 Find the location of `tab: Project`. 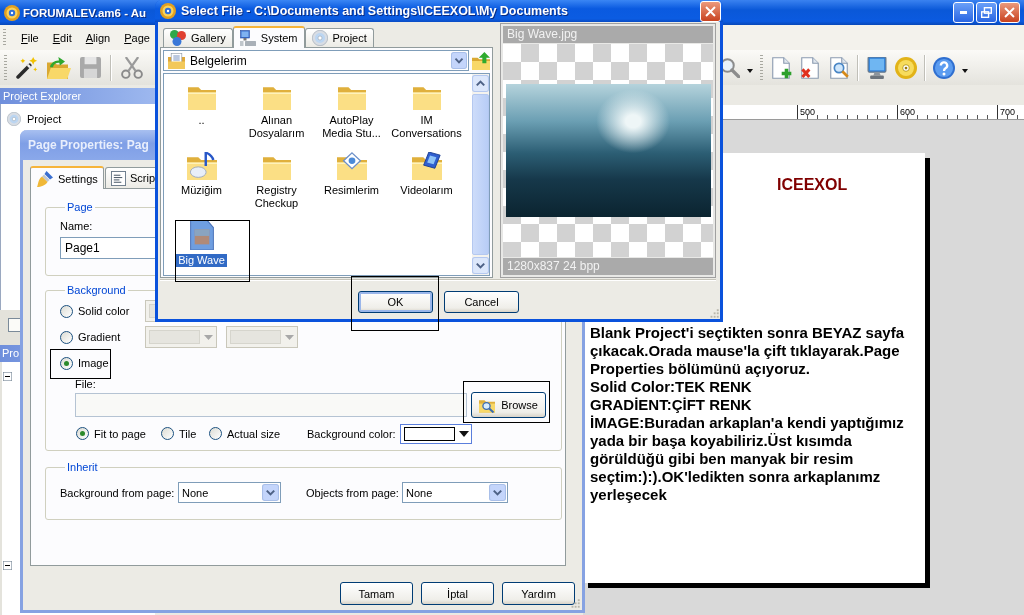

tab: Project is located at coordinates (339, 37).